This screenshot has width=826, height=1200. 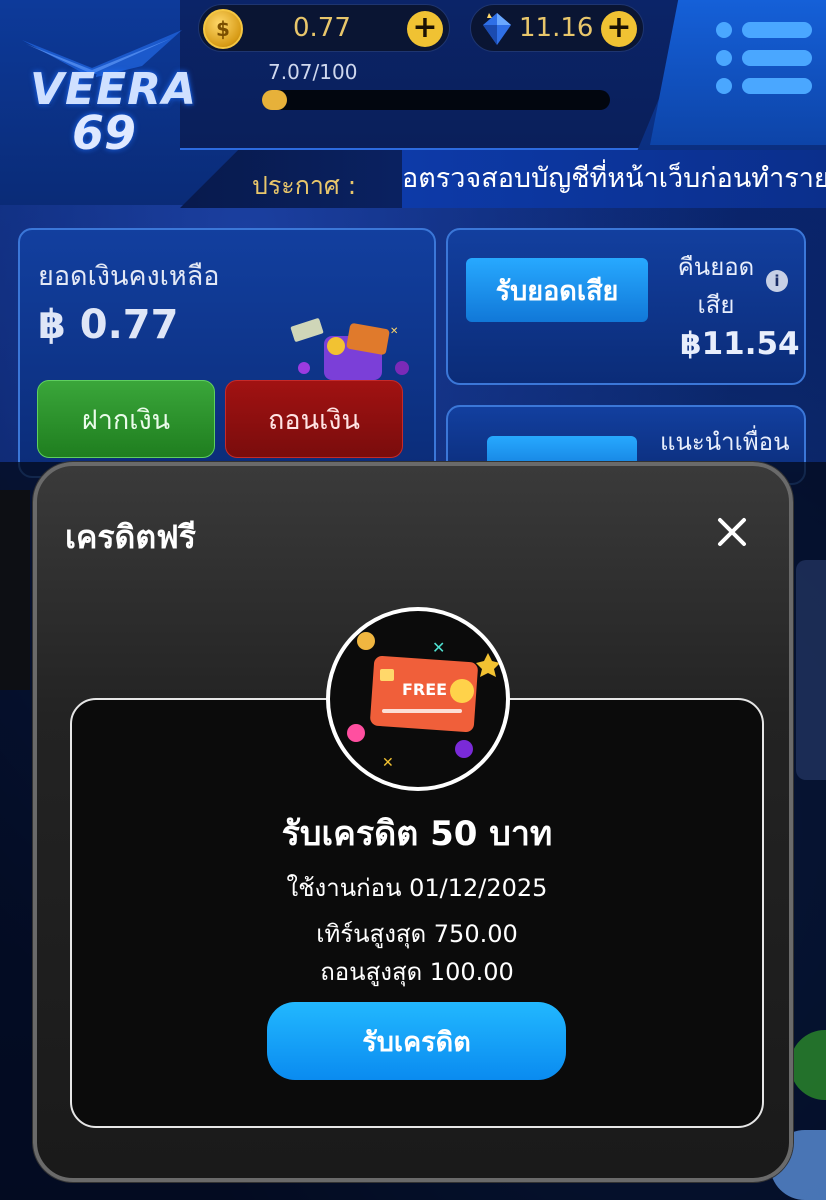 I want to click on coin-balance-value: 0.77, so click(x=322, y=28).